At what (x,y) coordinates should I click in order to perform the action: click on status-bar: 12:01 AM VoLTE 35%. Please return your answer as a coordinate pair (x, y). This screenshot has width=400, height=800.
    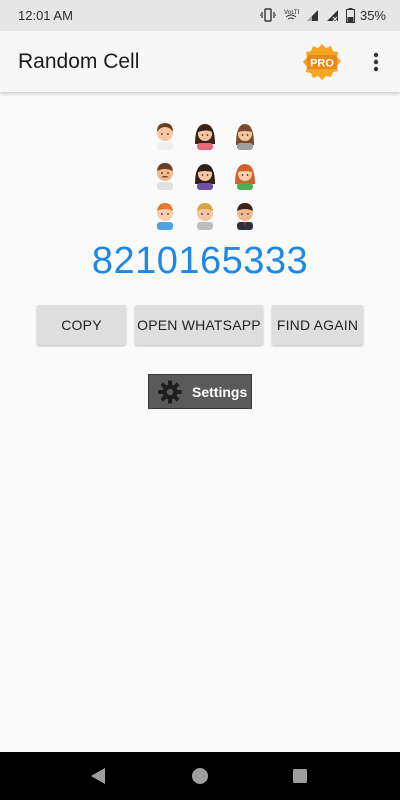
    Looking at the image, I should click on (200, 15).